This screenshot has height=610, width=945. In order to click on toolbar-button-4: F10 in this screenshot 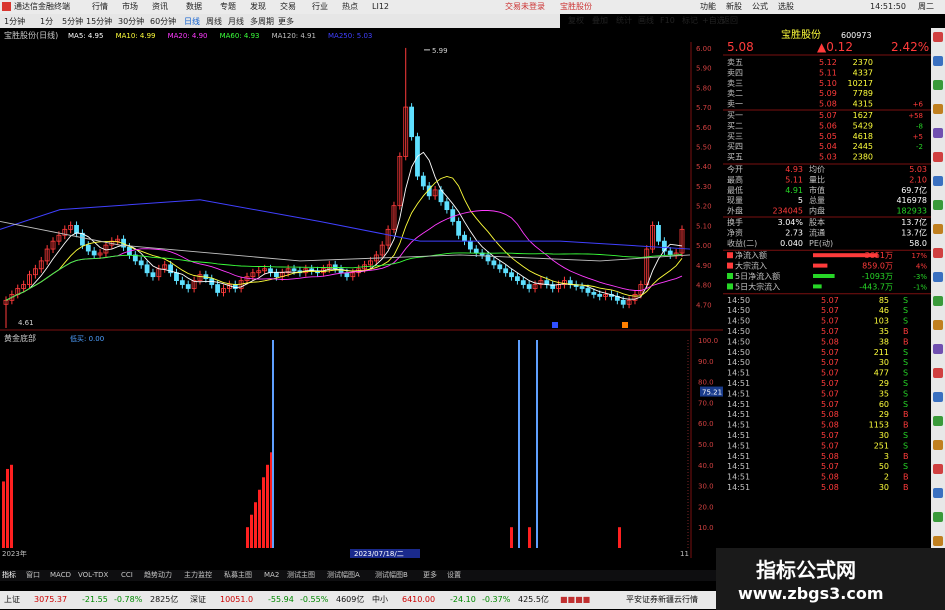, I will do `click(667, 20)`.